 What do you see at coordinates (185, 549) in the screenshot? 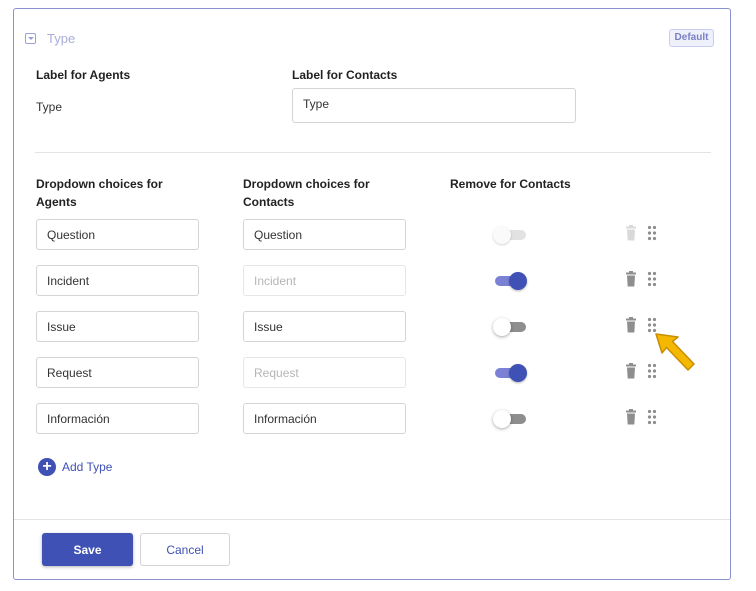
I see `cancel-button: Cancel` at bounding box center [185, 549].